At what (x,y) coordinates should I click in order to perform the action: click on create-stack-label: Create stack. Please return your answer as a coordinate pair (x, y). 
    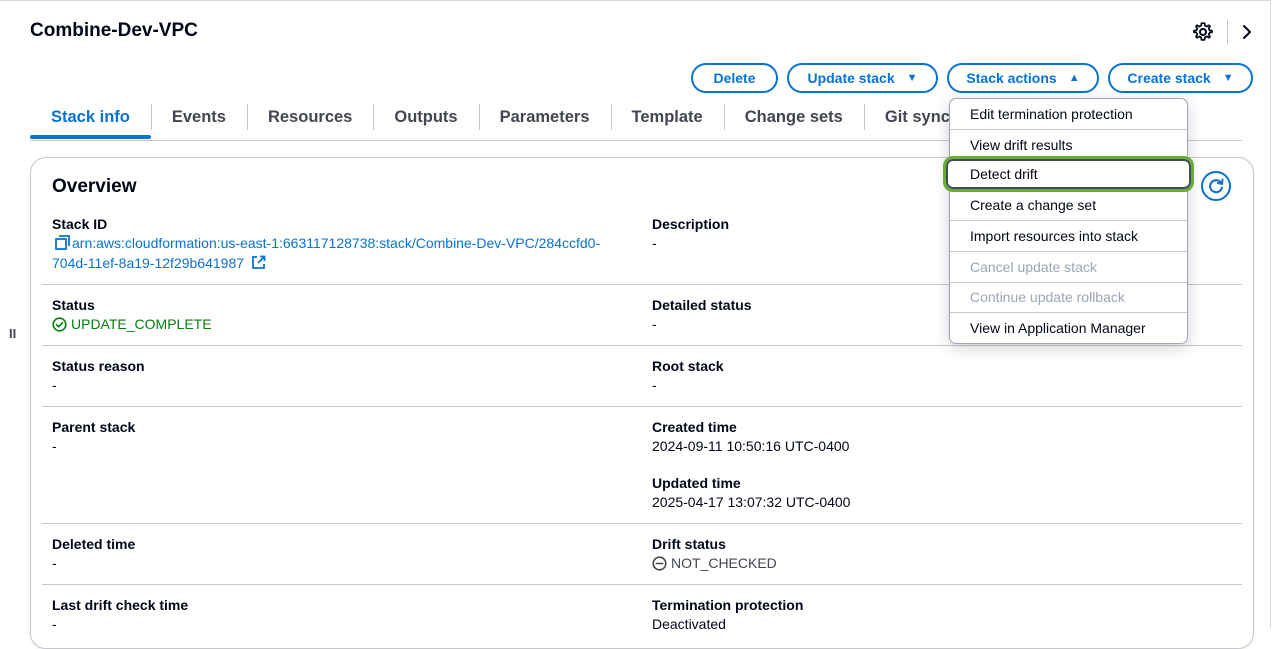
    Looking at the image, I should click on (1169, 78).